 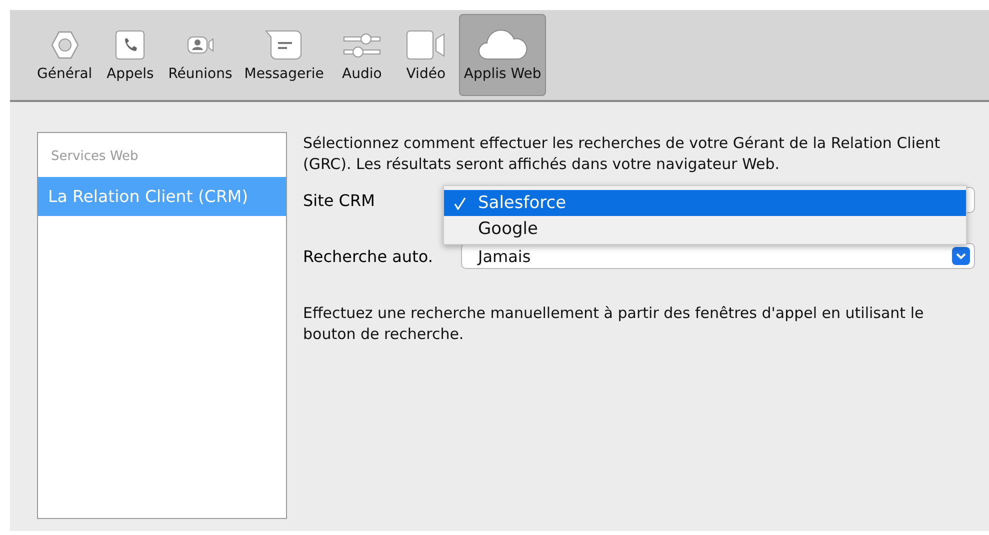 What do you see at coordinates (425, 45) in the screenshot?
I see `video-camera-icon` at bounding box center [425, 45].